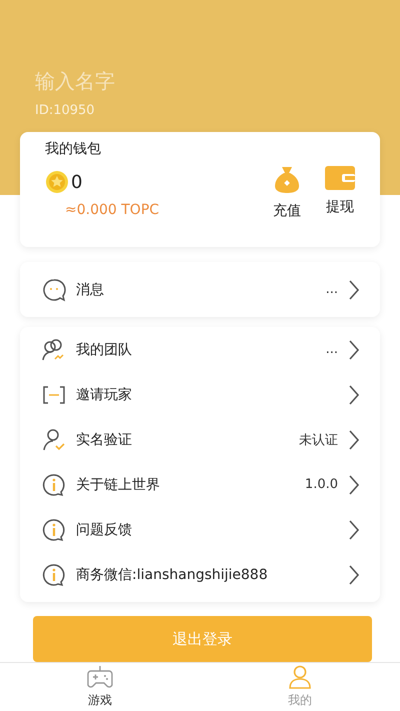 The width and height of the screenshot is (400, 711). Describe the element at coordinates (118, 485) in the screenshot. I see `menu-label: 关于链上世界` at that location.